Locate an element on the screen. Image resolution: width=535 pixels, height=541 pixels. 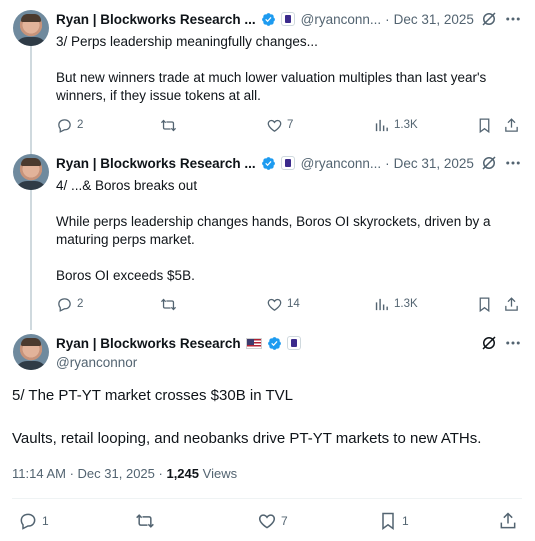
focused-post-actions: 1 7 1 is located at coordinates (267, 522).